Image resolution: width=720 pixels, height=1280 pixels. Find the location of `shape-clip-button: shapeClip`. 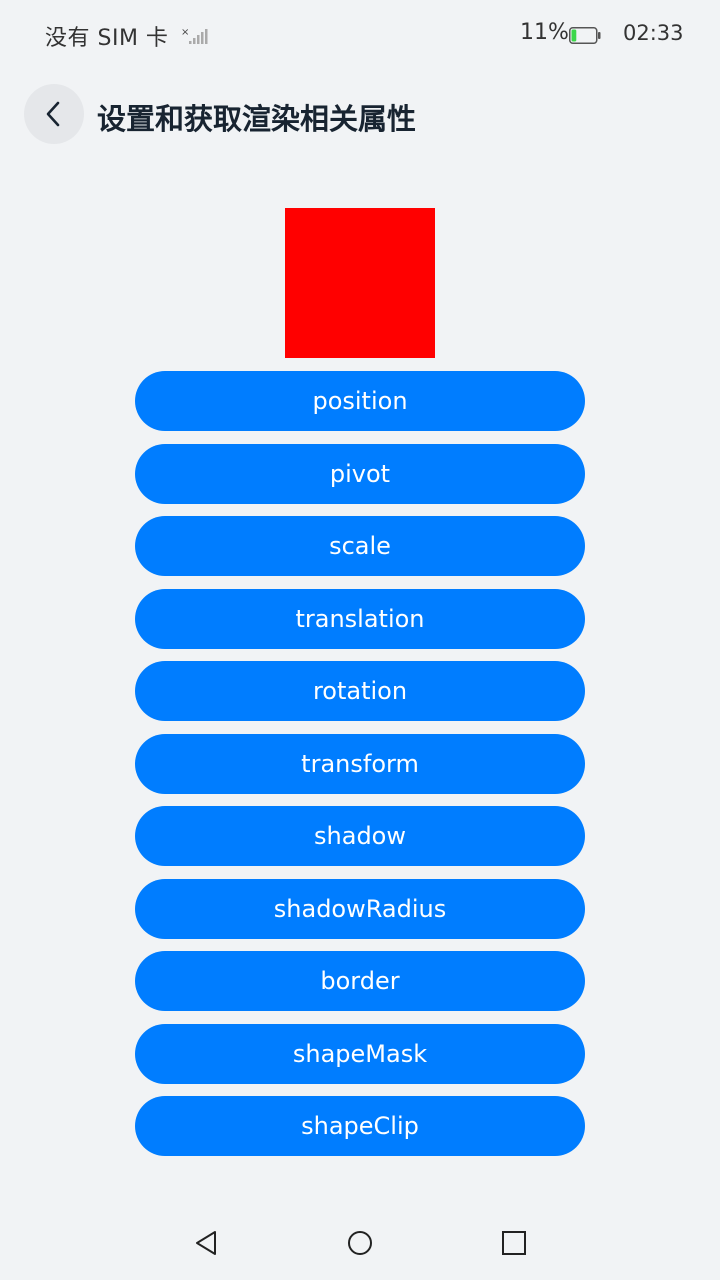

shape-clip-button: shapeClip is located at coordinates (360, 1126).